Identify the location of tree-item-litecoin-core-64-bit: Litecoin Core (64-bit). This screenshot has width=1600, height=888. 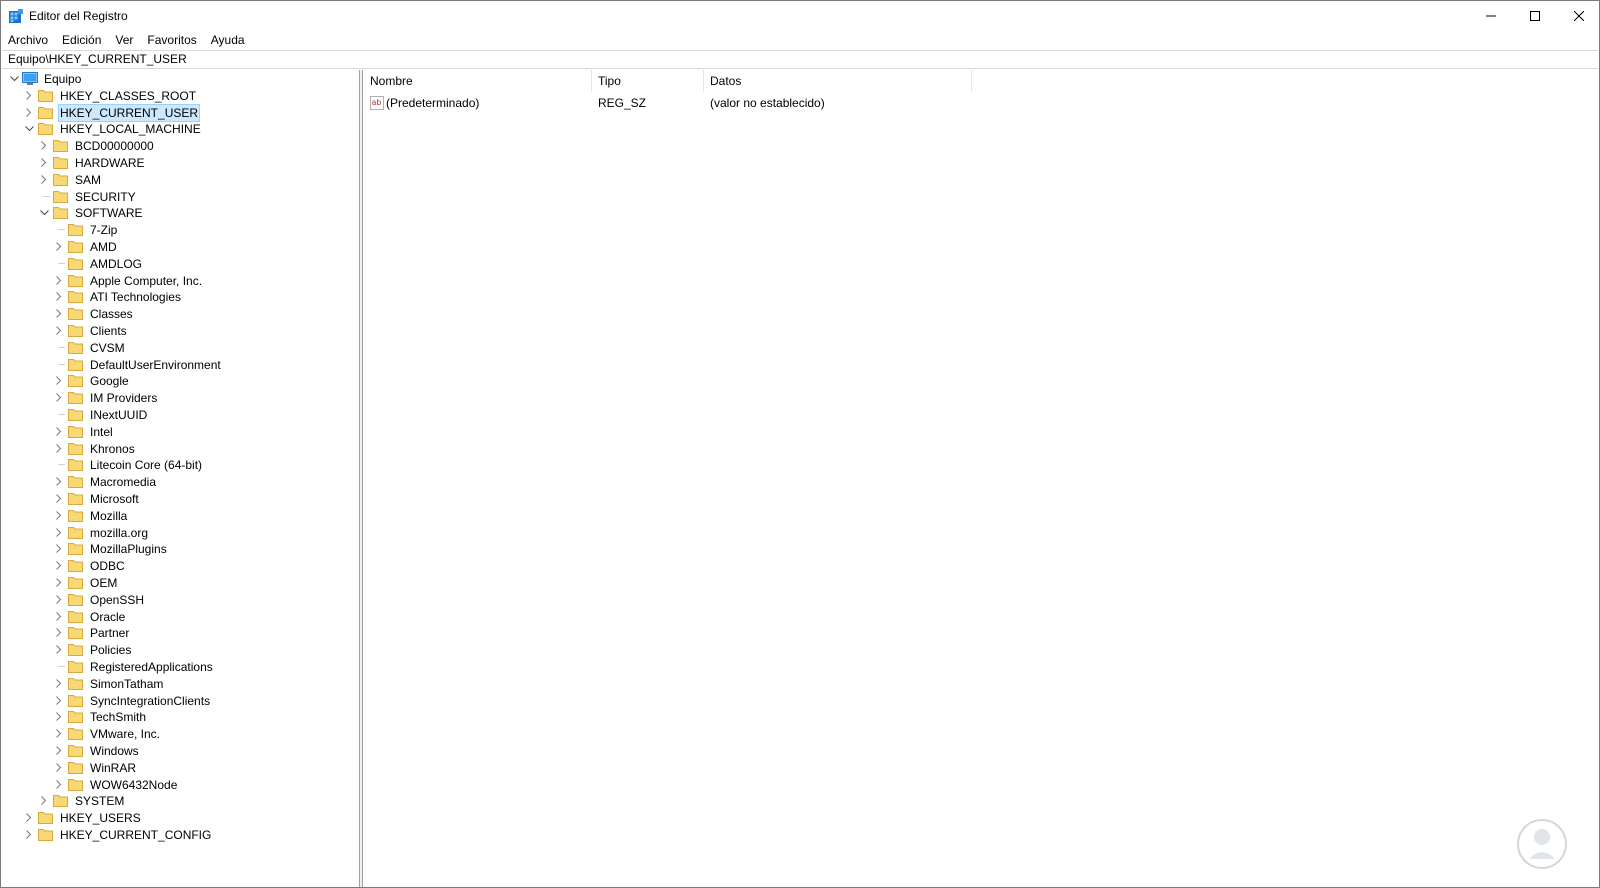
(128, 464).